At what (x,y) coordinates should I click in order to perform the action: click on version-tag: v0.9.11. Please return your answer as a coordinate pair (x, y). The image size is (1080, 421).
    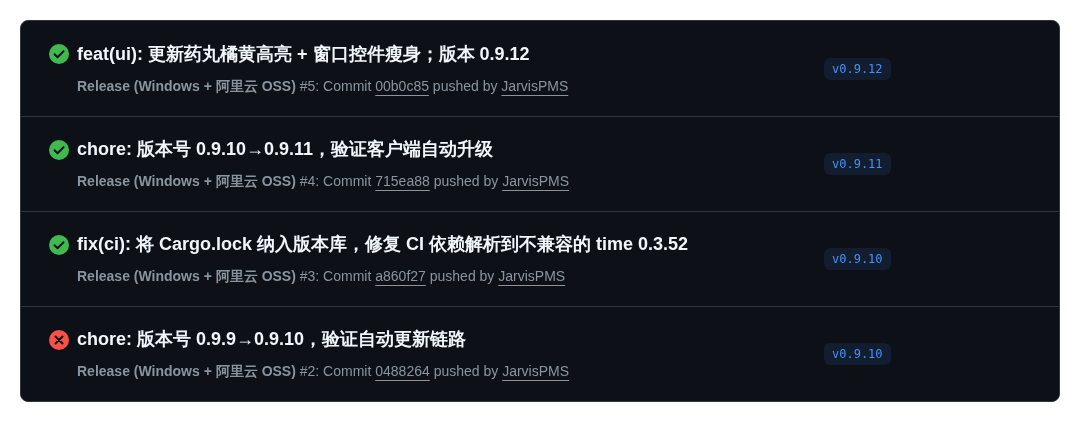
    Looking at the image, I should click on (857, 164).